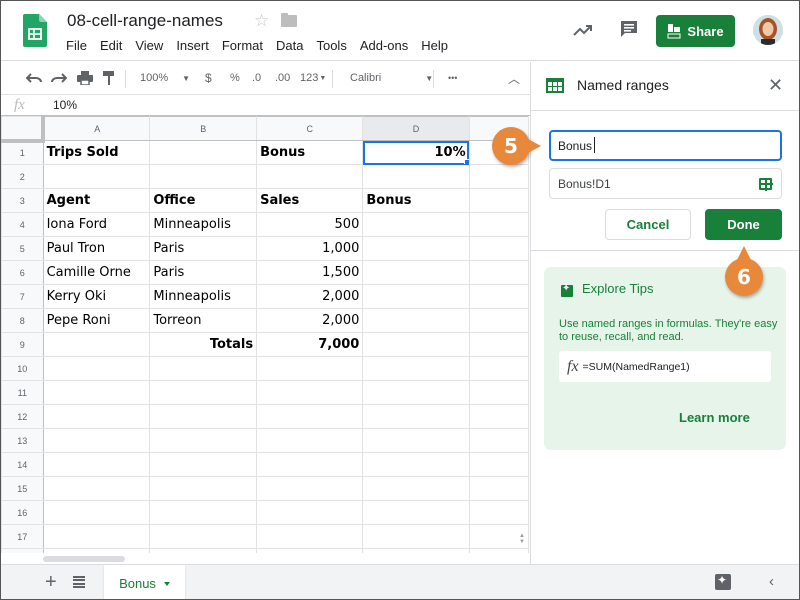 Image resolution: width=800 pixels, height=600 pixels. Describe the element at coordinates (22, 248) in the screenshot. I see `row-header: 5` at that location.